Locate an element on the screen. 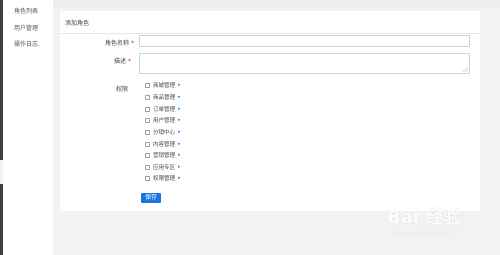  permission-item: 内容管理 ▸ is located at coordinates (163, 144).